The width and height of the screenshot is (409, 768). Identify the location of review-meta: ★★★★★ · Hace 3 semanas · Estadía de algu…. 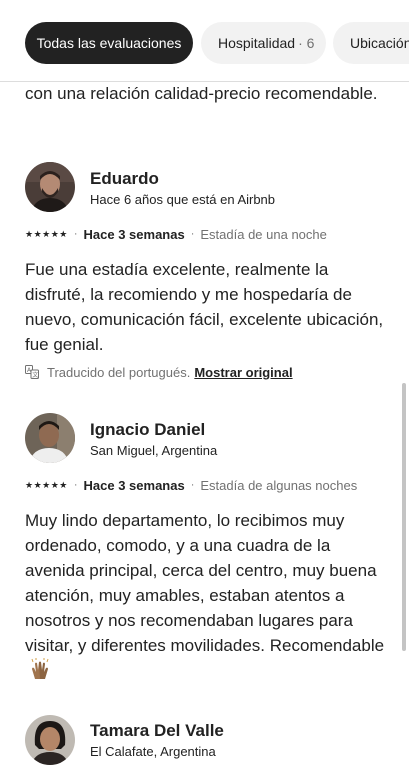
(191, 485).